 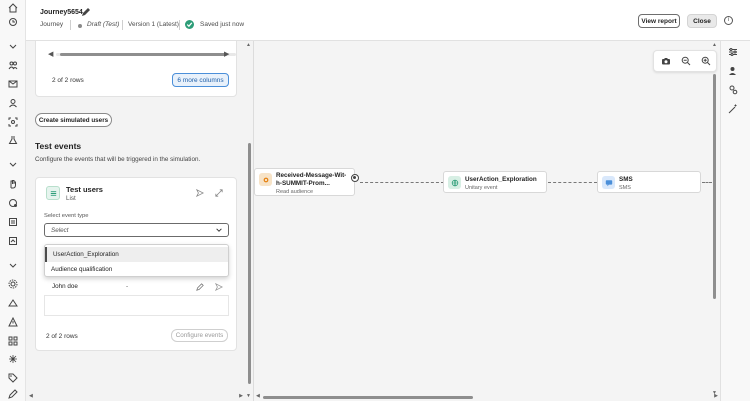 I want to click on node-title: UserAction_Exploration, so click(x=501, y=179).